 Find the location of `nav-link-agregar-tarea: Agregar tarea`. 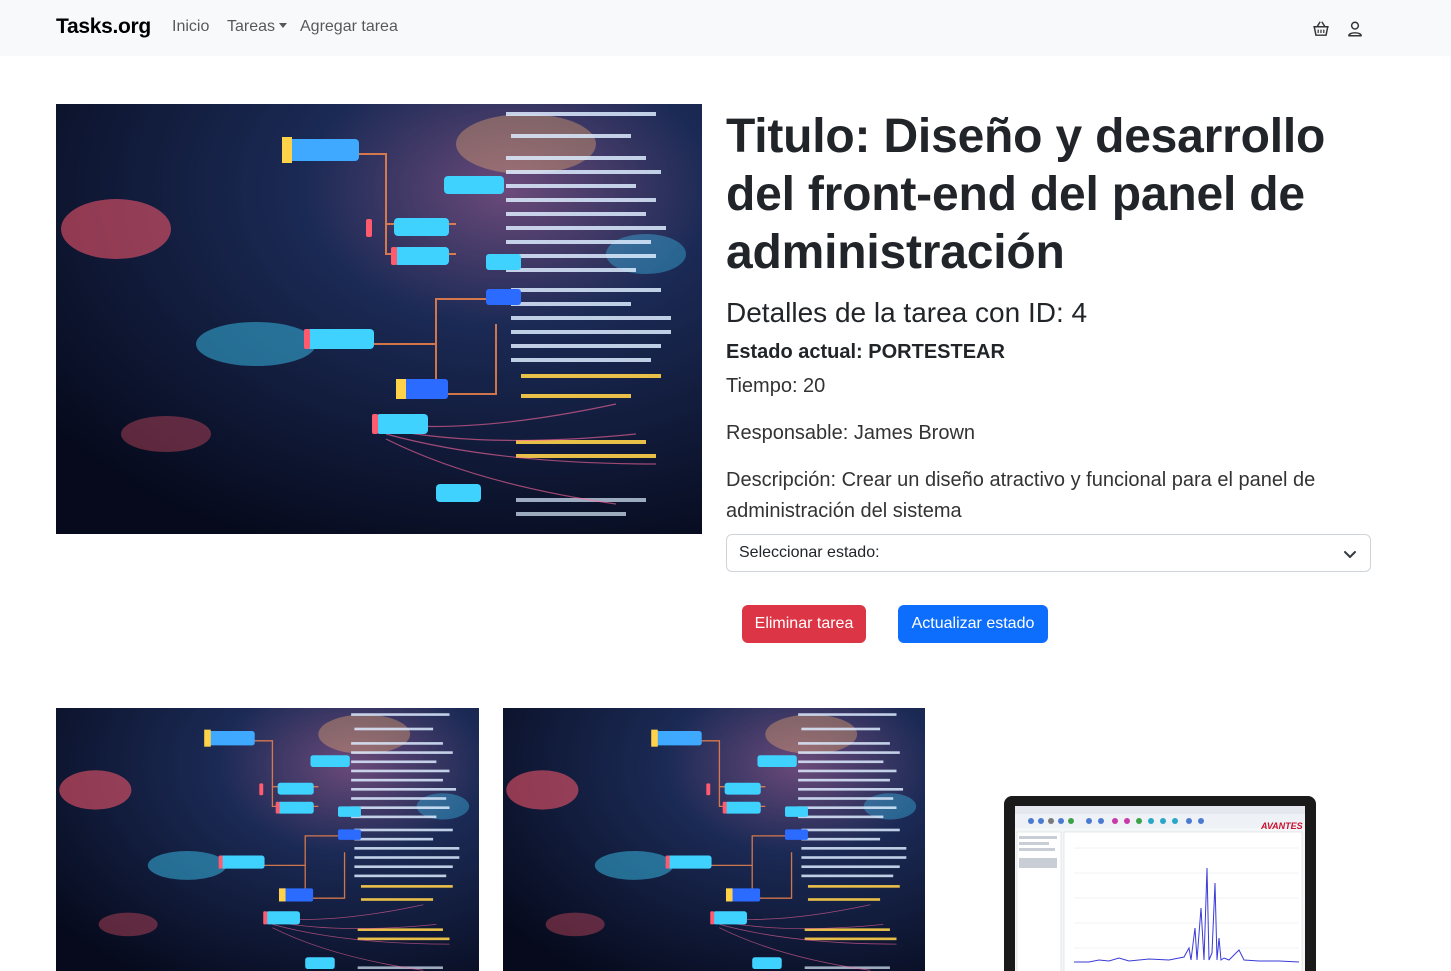

nav-link-agregar-tarea: Agregar tarea is located at coordinates (349, 27).